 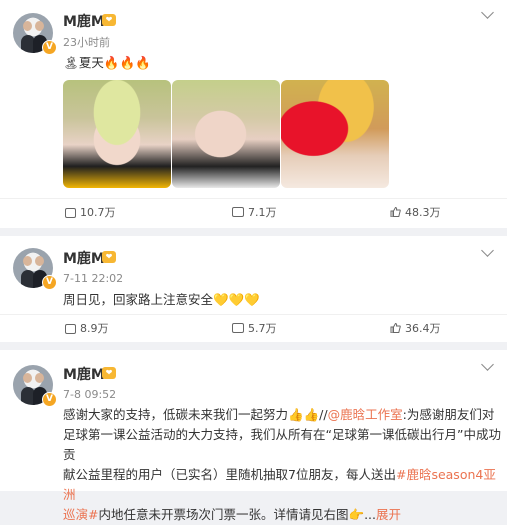 I want to click on post-time: 7-11 22:02, so click(x=93, y=278).